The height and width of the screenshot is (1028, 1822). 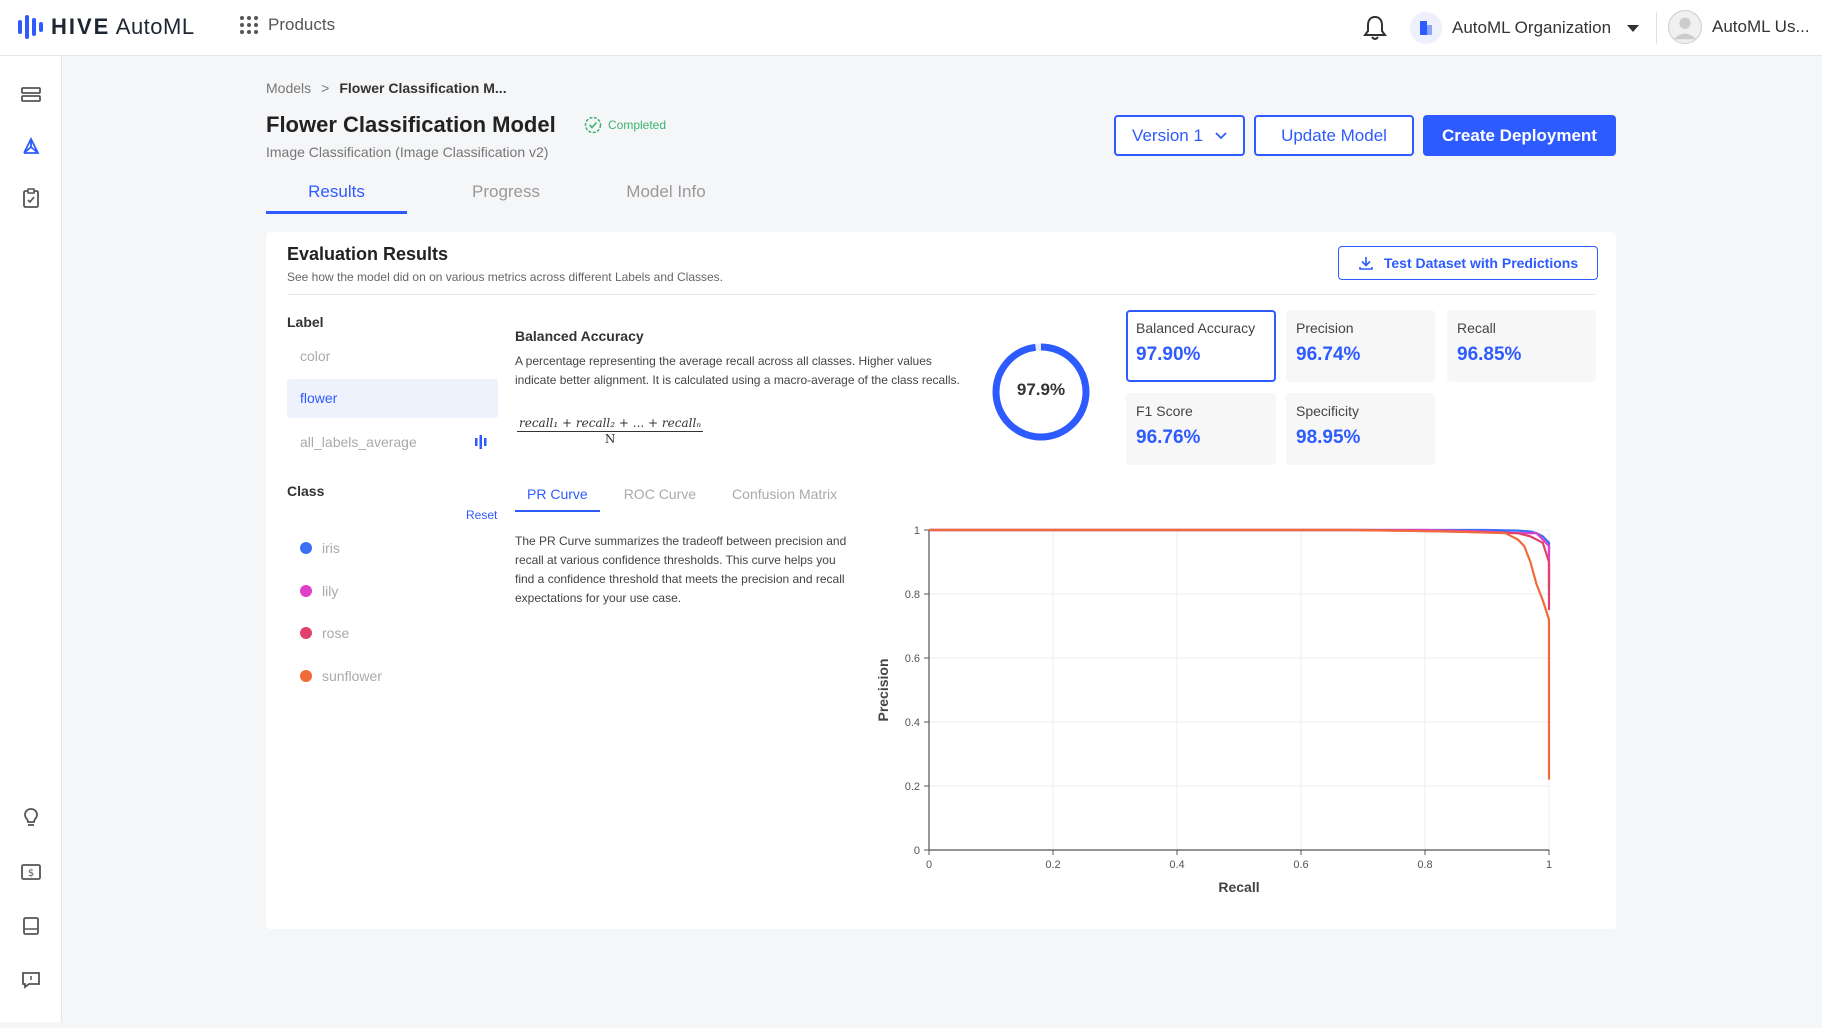 I want to click on x-tick-label: 0.6, so click(x=1300, y=865).